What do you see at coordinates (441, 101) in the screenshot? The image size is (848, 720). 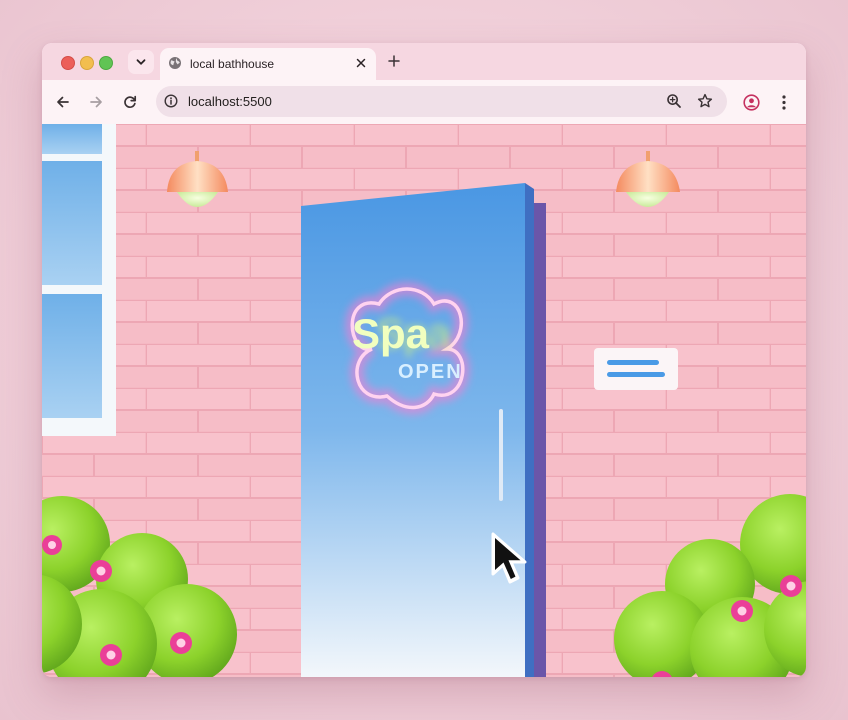 I see `address-bar: localhost:5500` at bounding box center [441, 101].